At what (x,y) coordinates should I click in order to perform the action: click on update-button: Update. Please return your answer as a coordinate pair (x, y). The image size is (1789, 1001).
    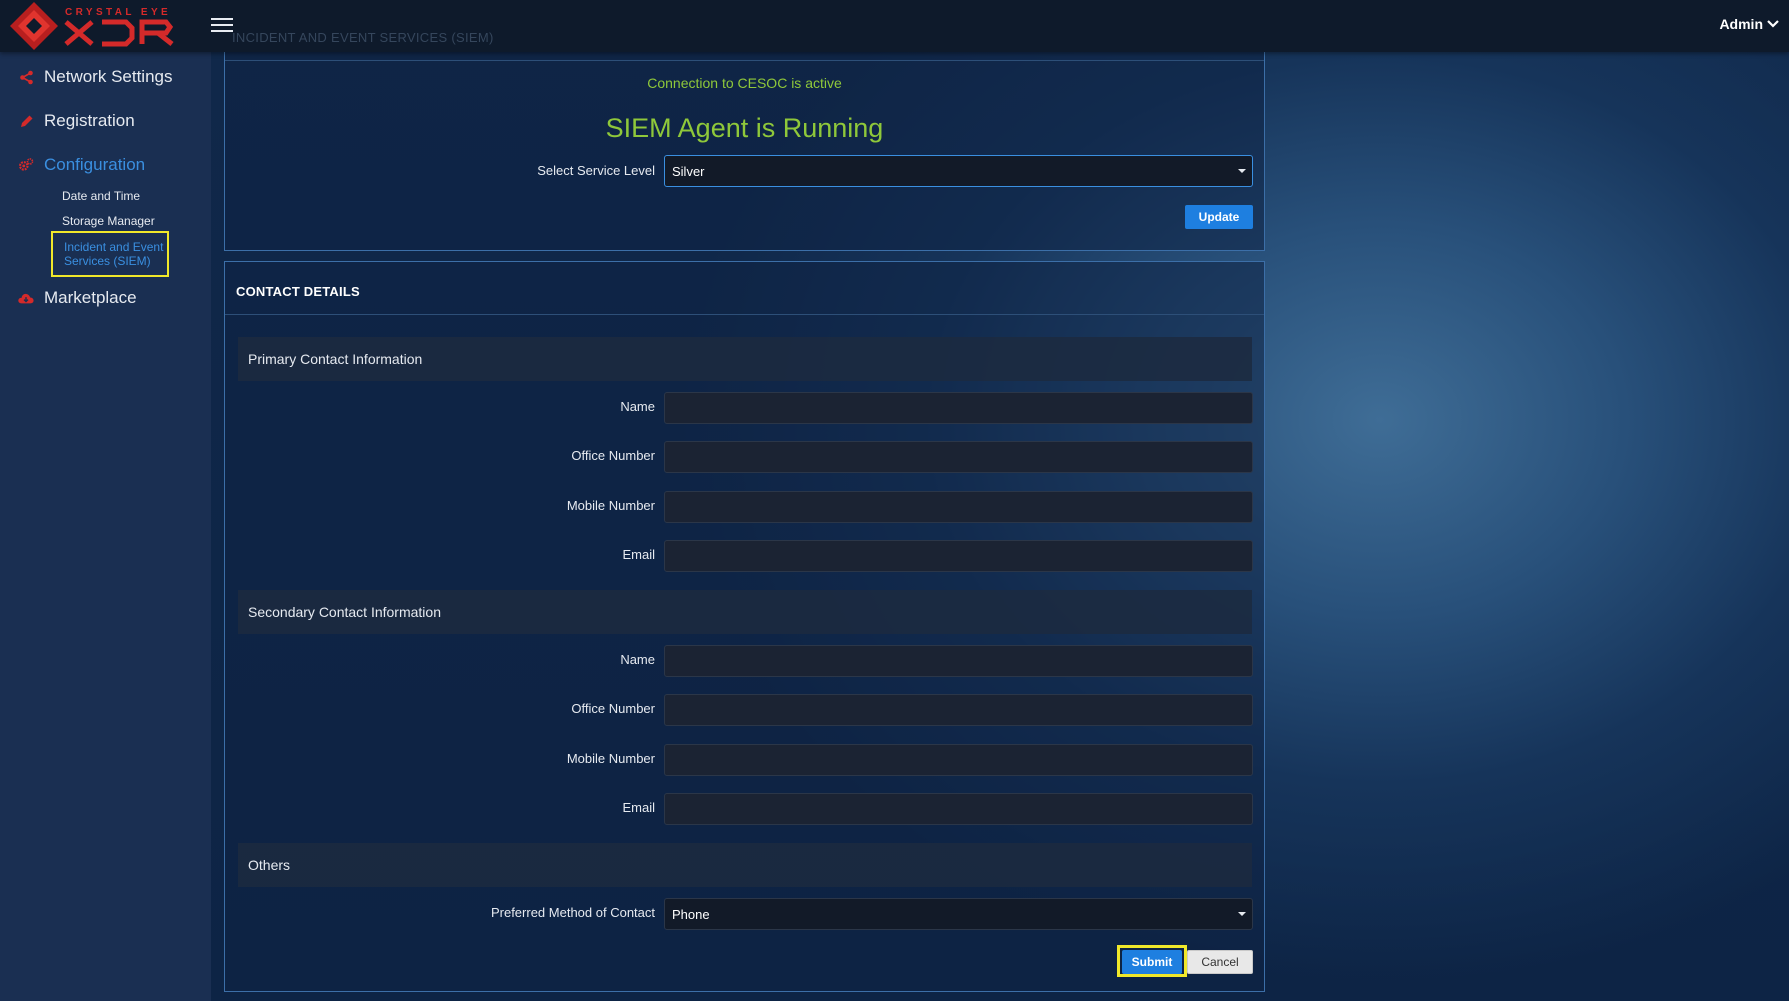
    Looking at the image, I should click on (1219, 217).